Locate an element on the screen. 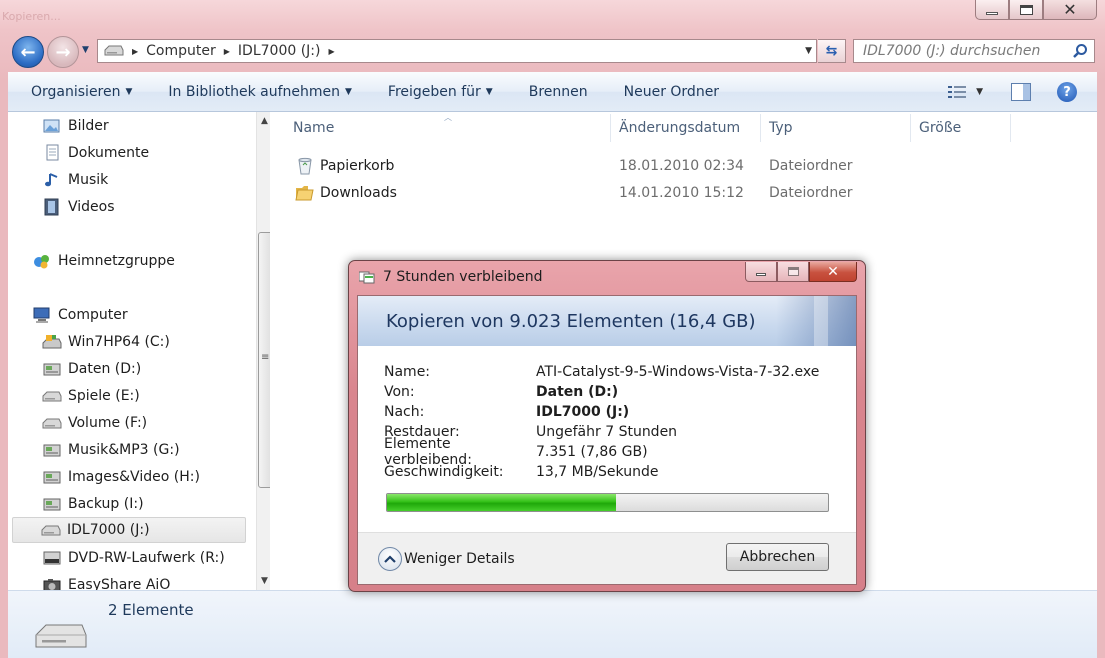 The image size is (1105, 658). burn-label: Brennen is located at coordinates (558, 91).